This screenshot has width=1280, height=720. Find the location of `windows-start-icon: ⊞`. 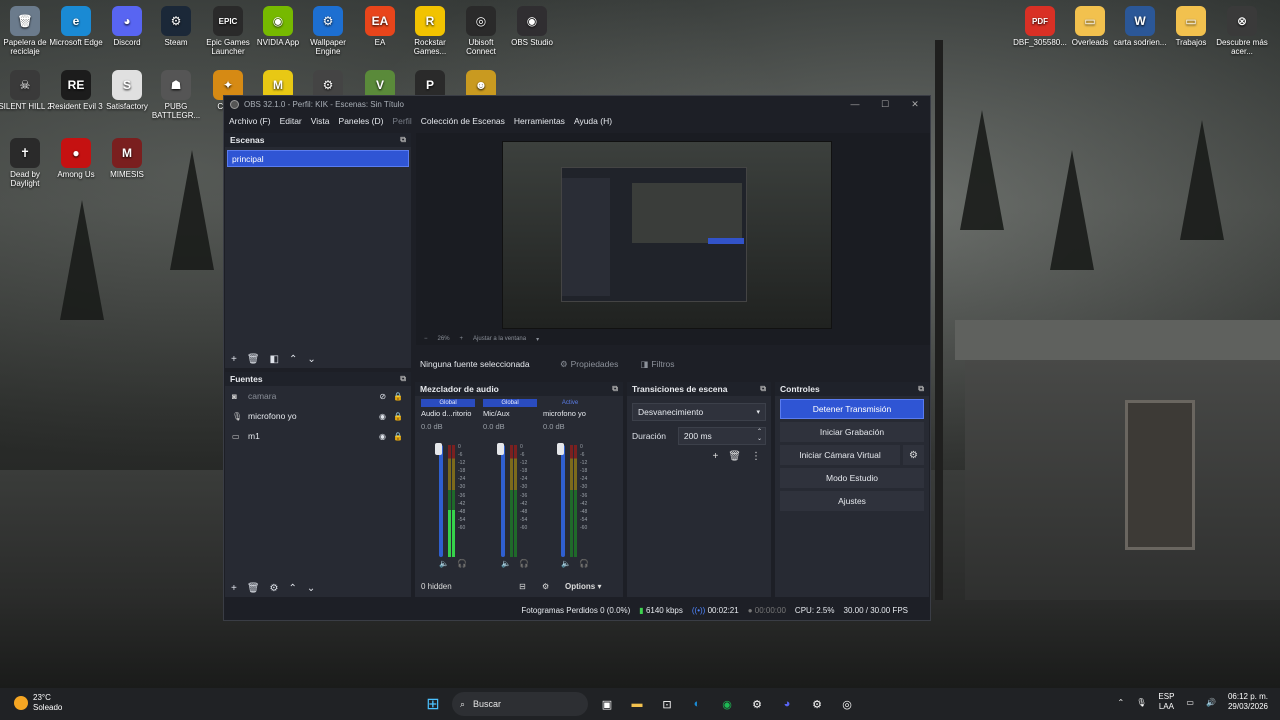

windows-start-icon: ⊞ is located at coordinates (433, 704).